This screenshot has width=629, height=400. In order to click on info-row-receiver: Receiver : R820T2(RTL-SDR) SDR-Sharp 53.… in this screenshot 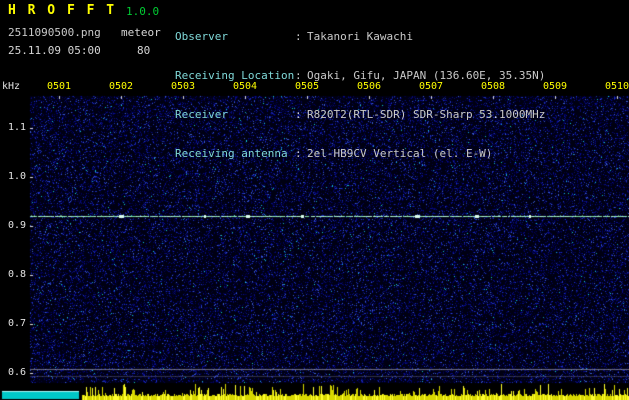, I will do `click(360, 114)`.